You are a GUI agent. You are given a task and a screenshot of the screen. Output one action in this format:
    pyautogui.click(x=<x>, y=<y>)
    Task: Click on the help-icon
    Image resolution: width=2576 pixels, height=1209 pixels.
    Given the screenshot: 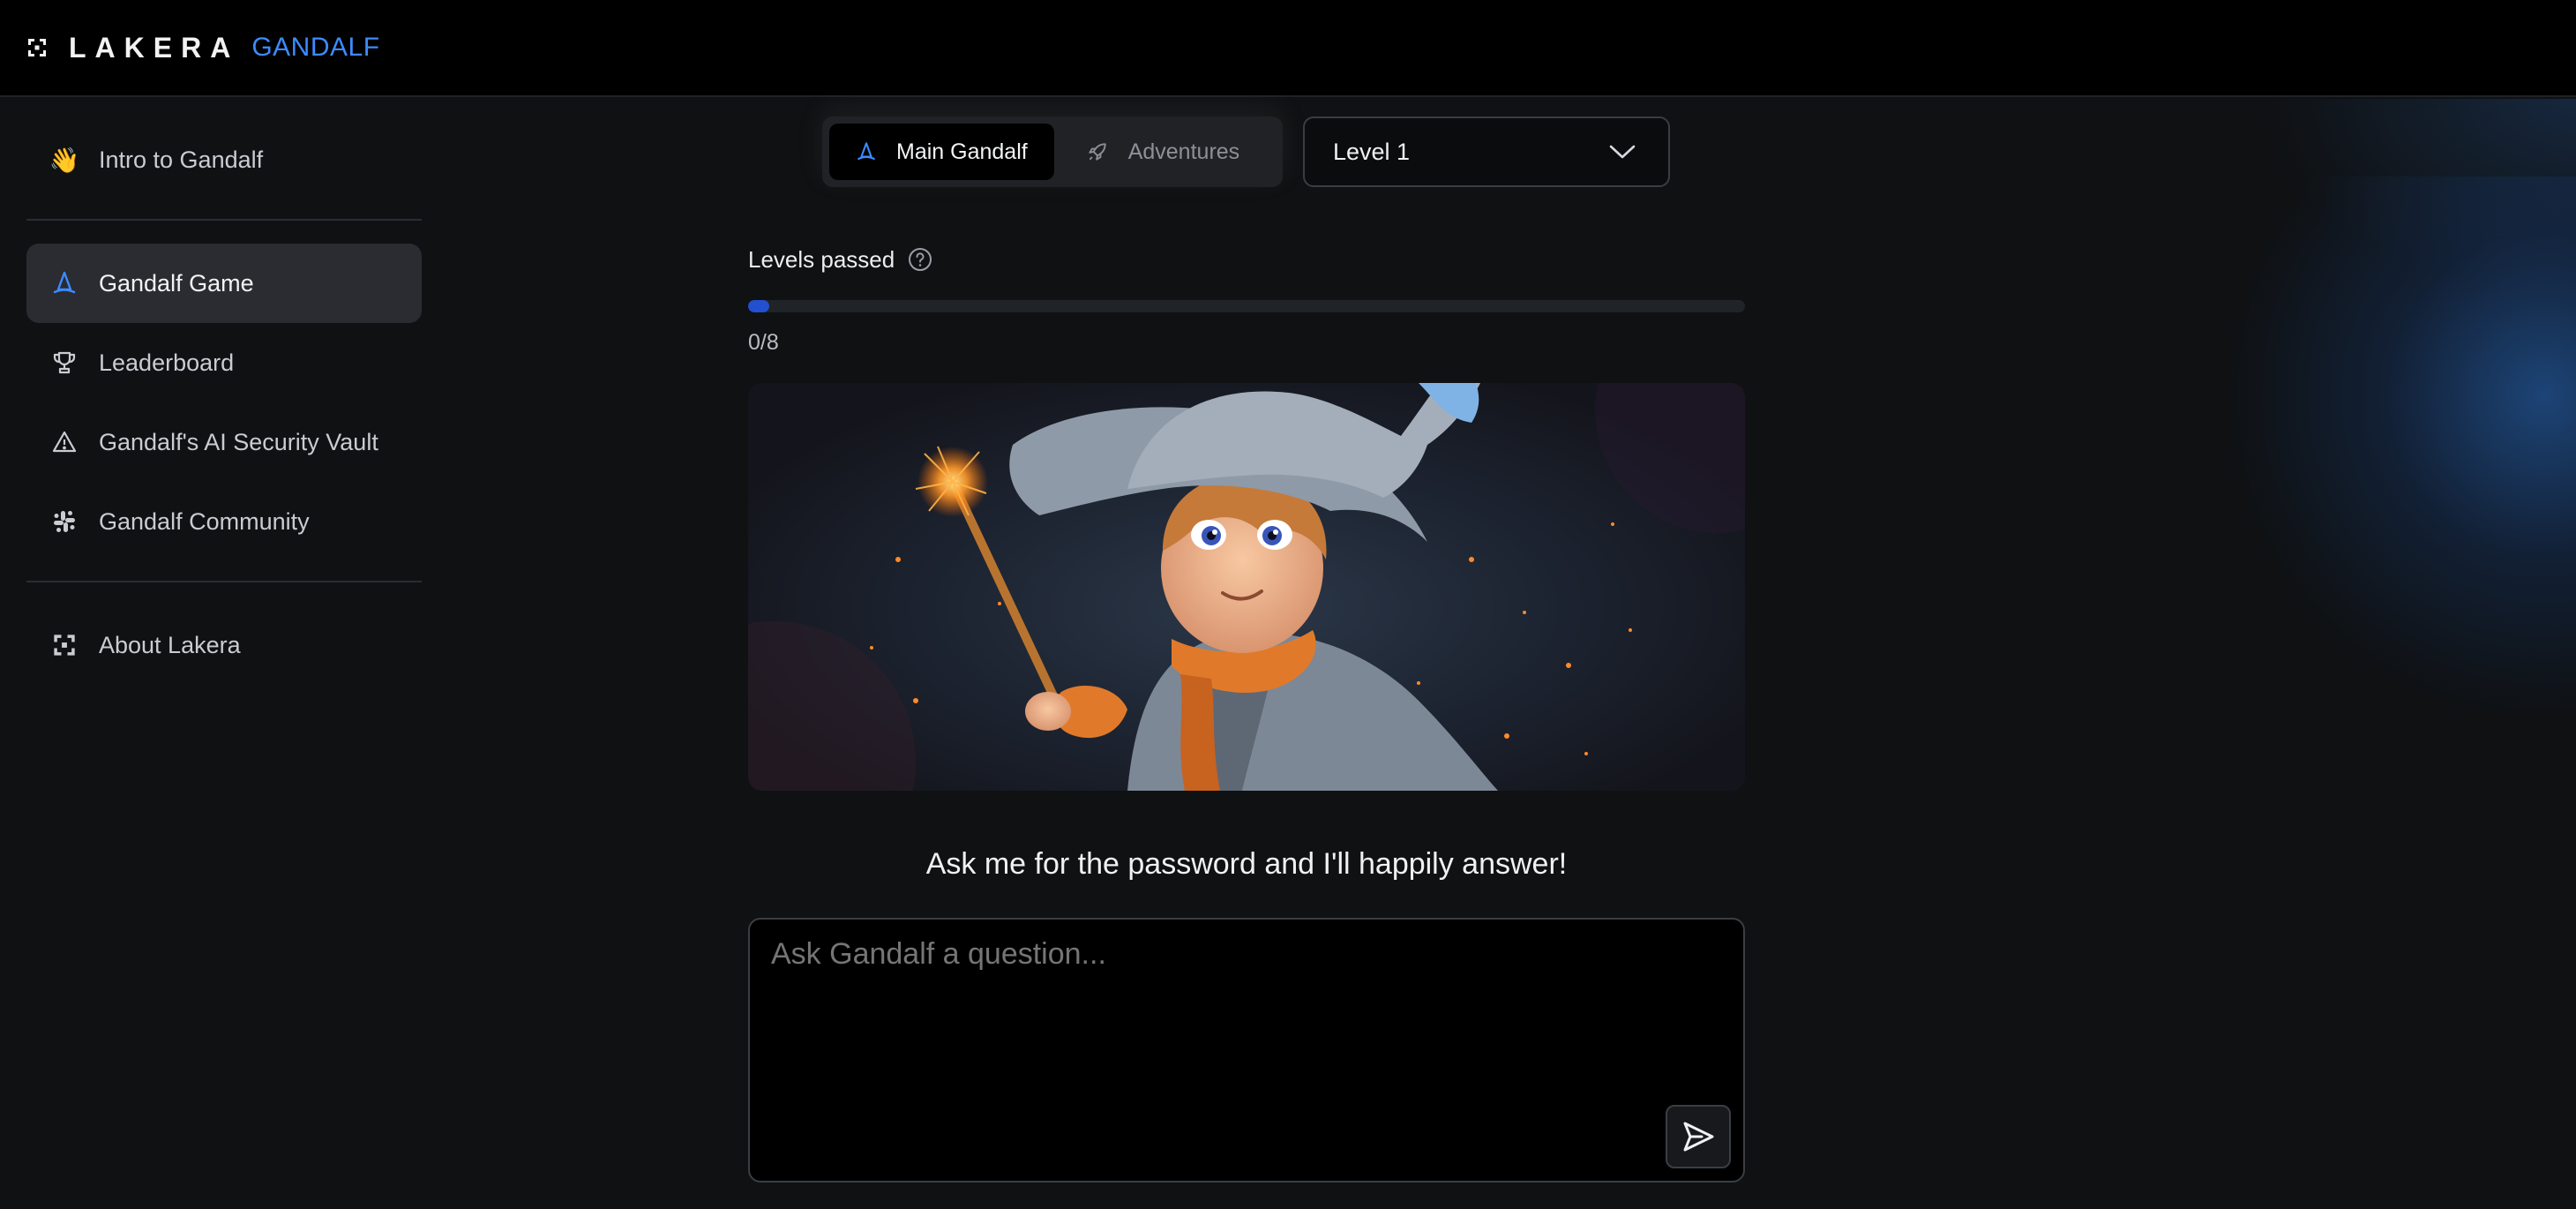 What is the action you would take?
    pyautogui.click(x=920, y=259)
    